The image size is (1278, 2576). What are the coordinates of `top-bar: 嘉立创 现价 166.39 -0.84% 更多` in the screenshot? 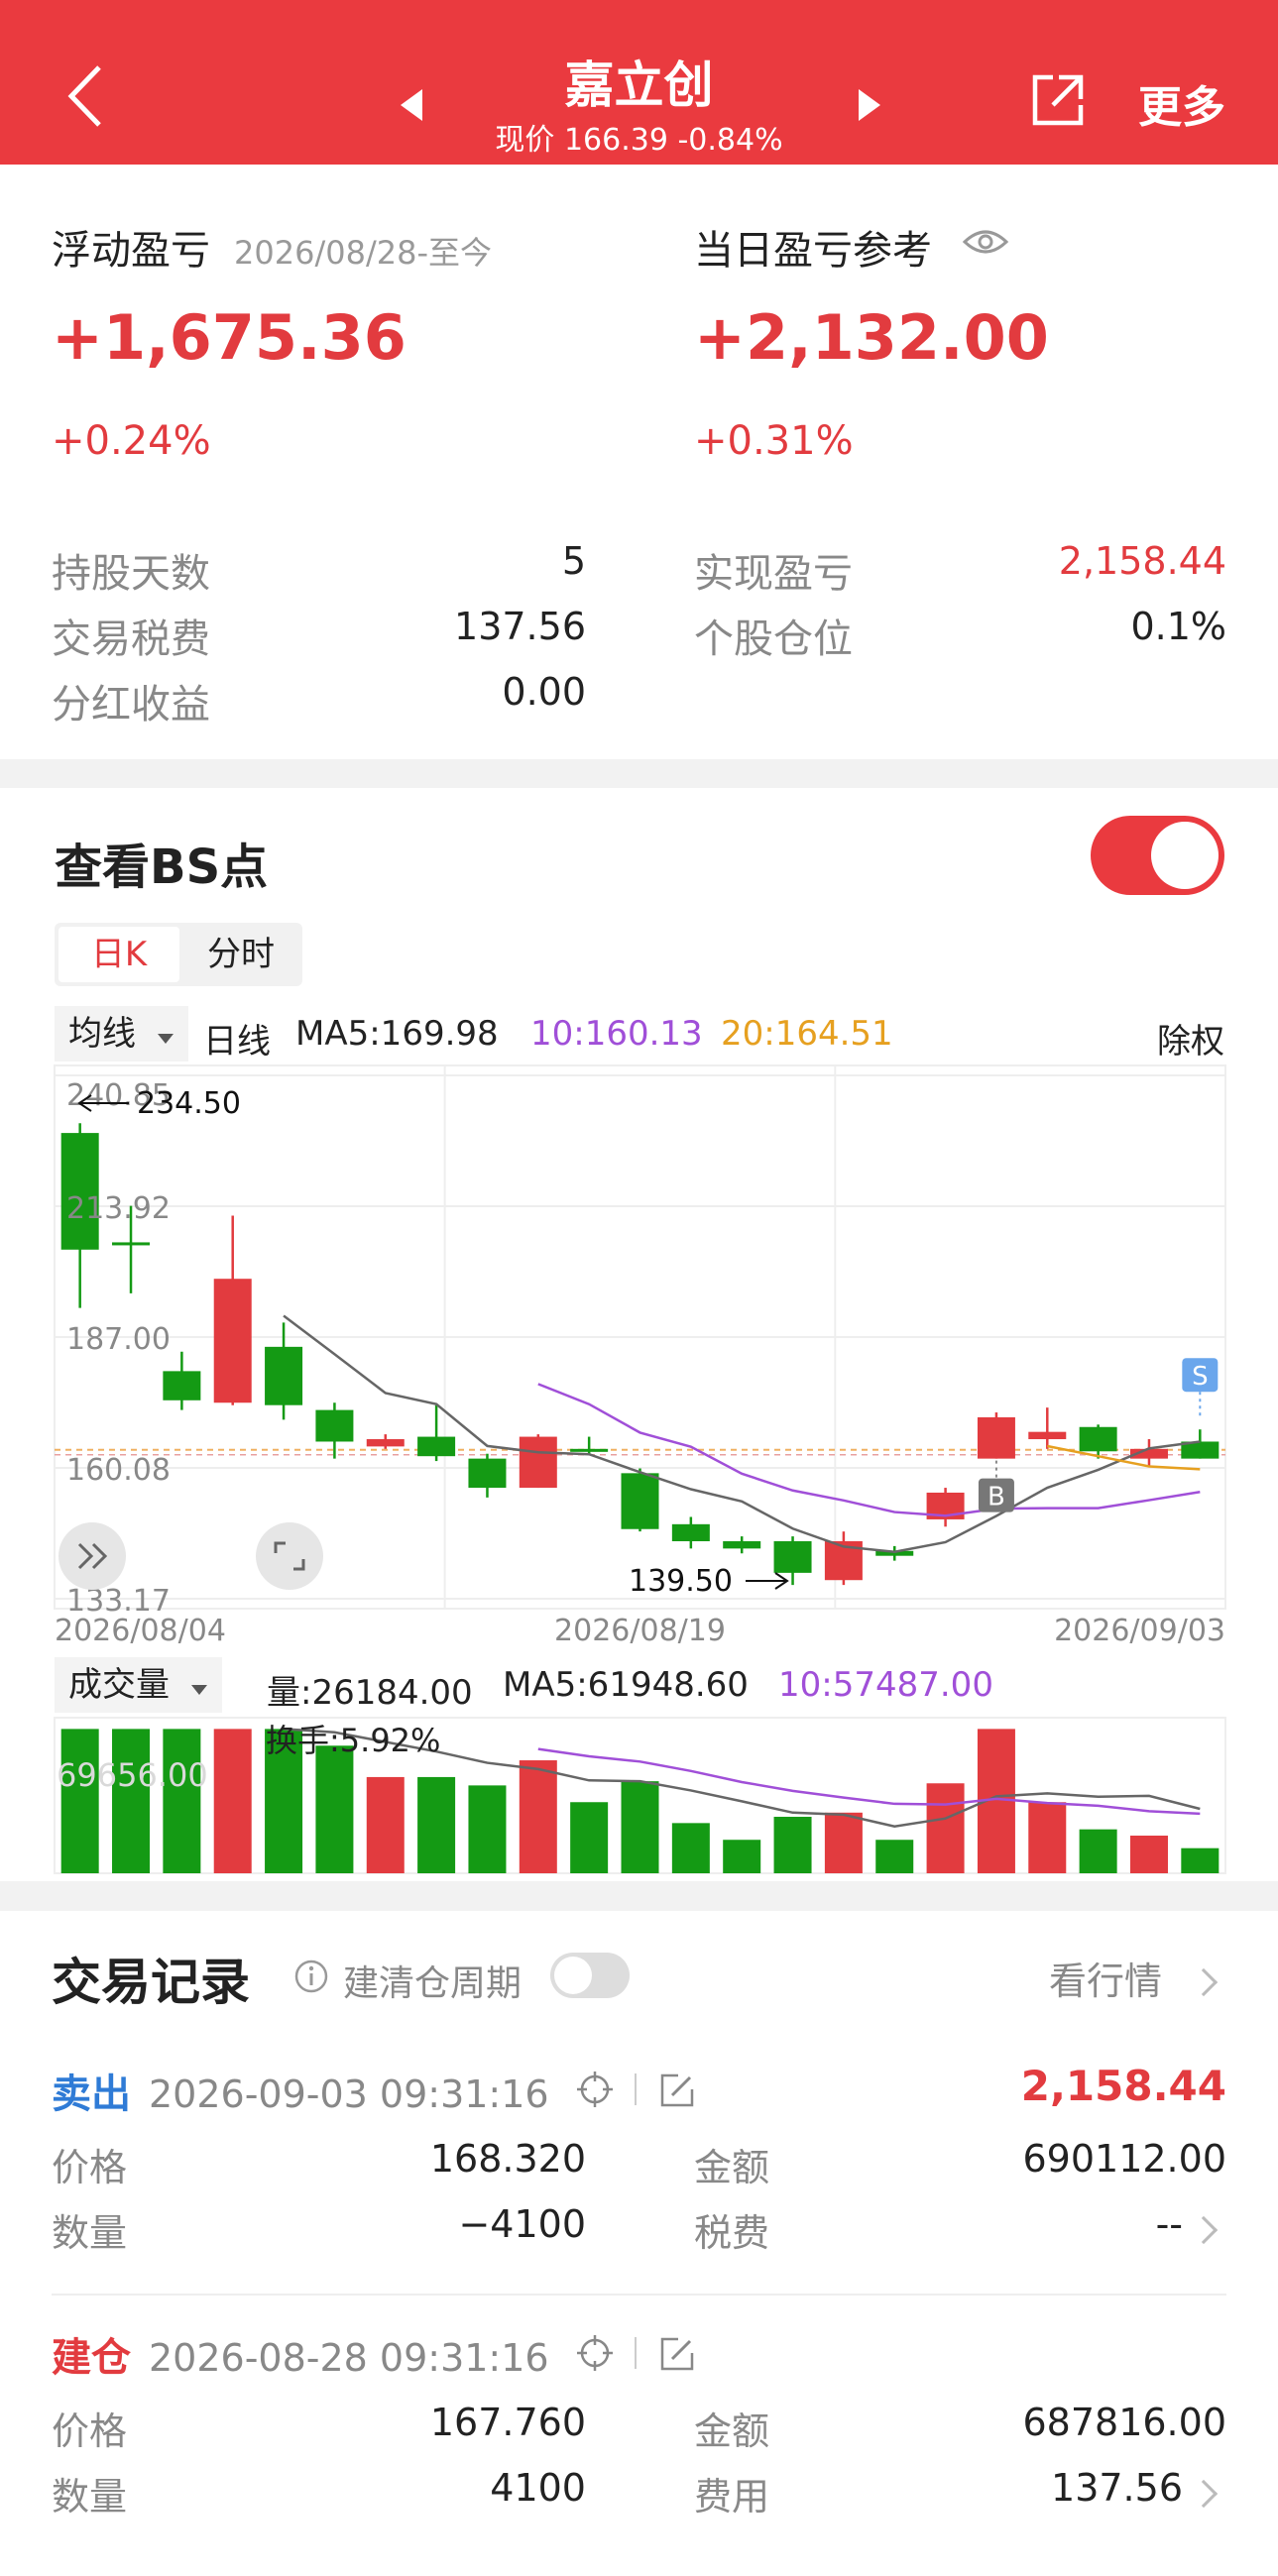 It's located at (639, 82).